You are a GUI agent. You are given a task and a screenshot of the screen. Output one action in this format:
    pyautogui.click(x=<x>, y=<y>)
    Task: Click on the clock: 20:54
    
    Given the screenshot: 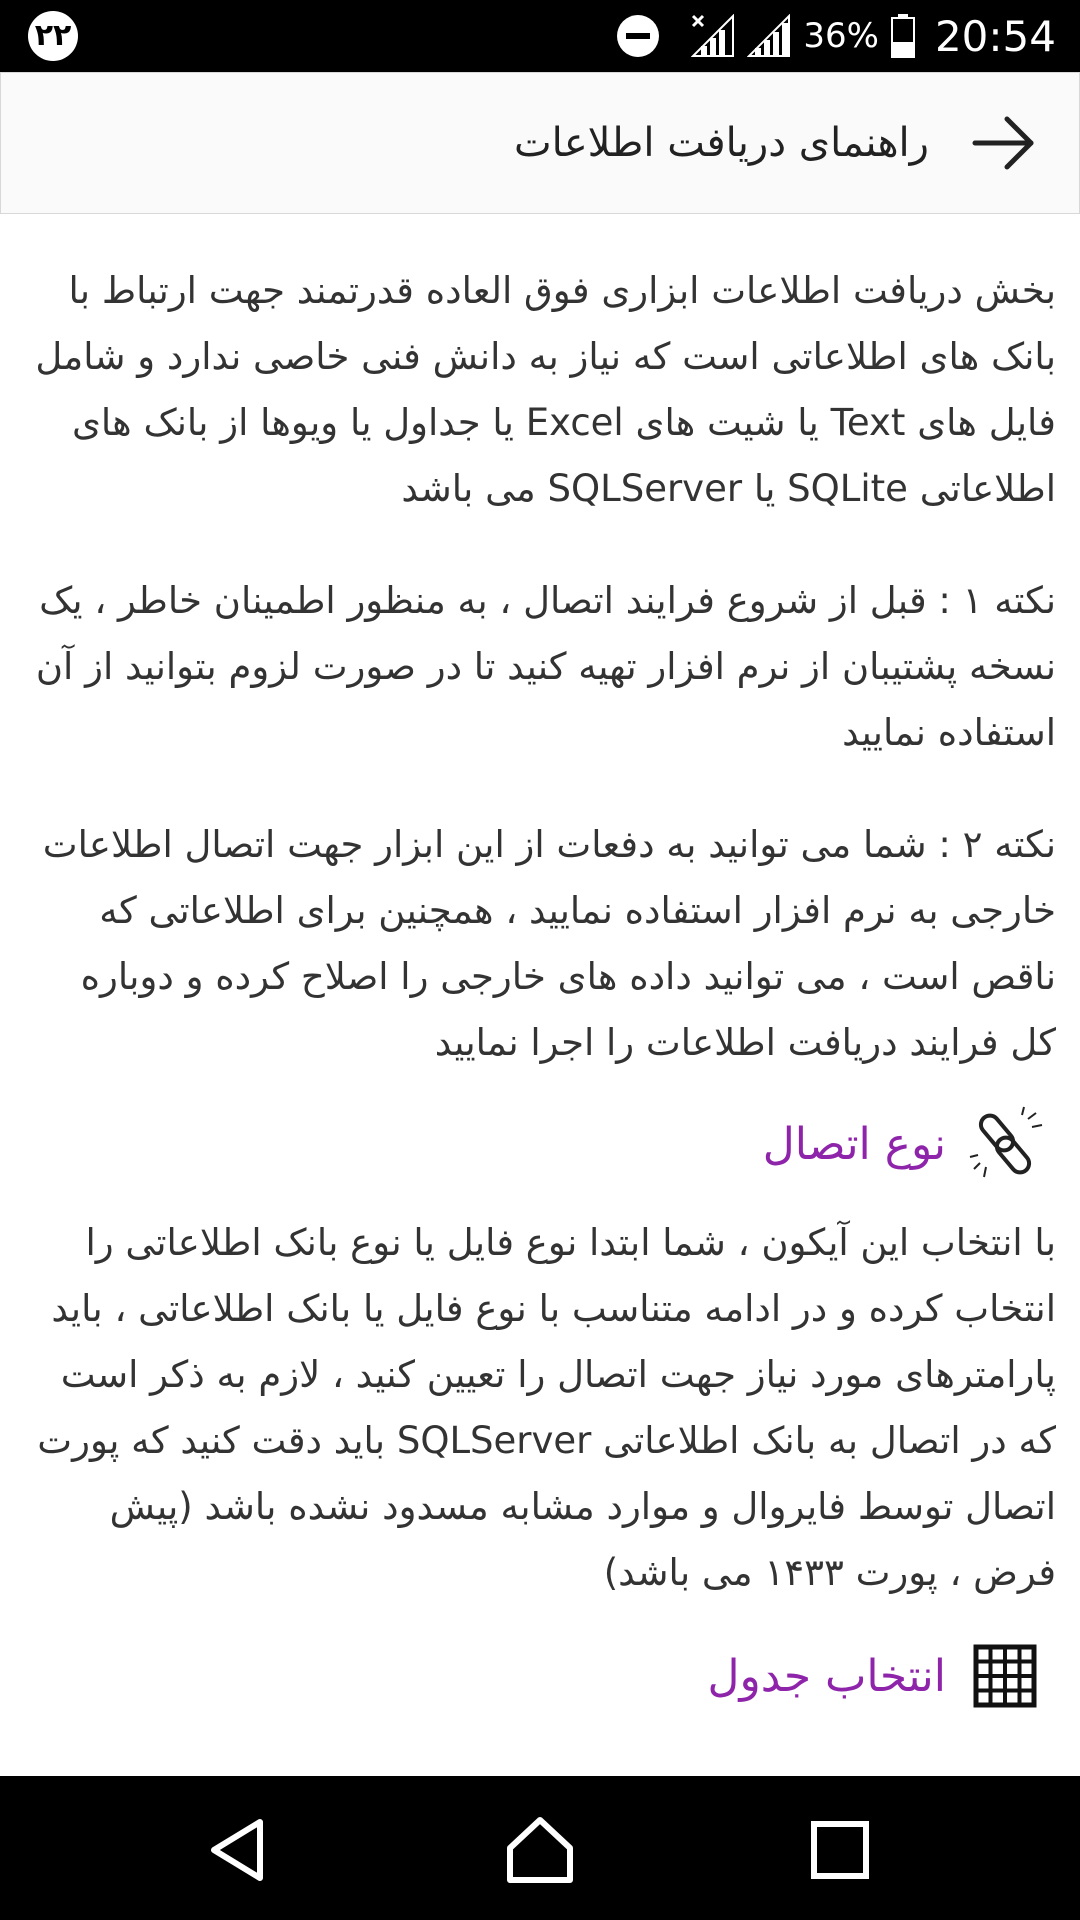 What is the action you would take?
    pyautogui.click(x=995, y=36)
    